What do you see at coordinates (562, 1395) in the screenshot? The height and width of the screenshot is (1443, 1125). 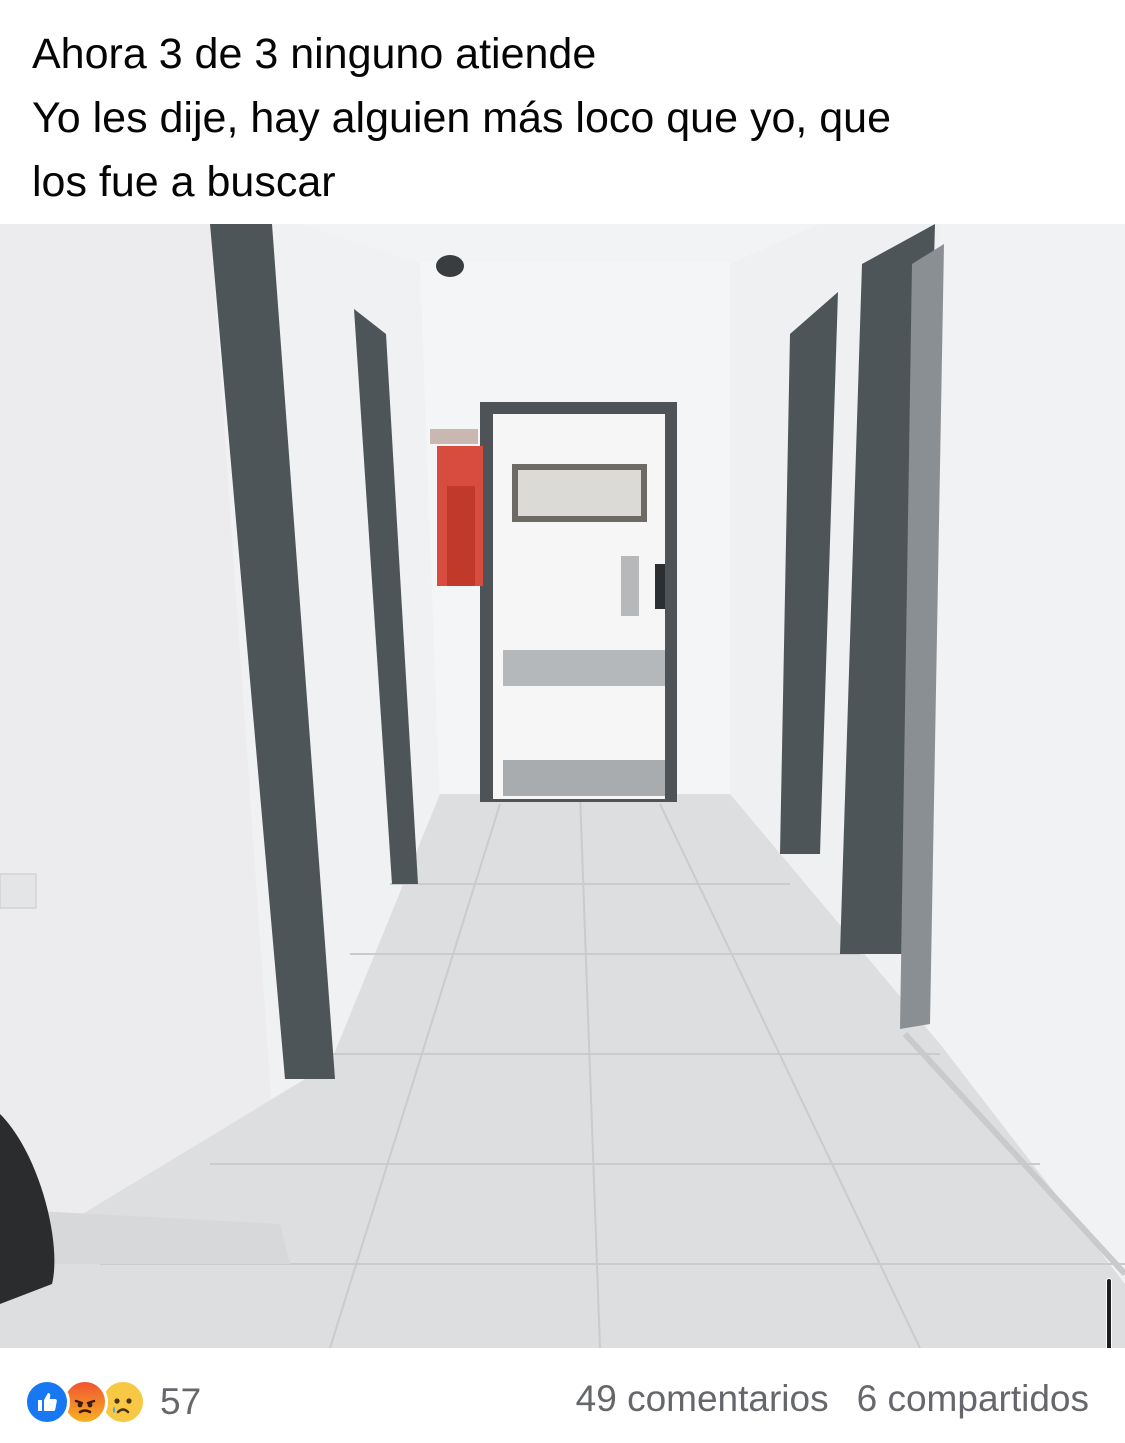 I see `post-footer: 57 49 comentarios 6 compartidos` at bounding box center [562, 1395].